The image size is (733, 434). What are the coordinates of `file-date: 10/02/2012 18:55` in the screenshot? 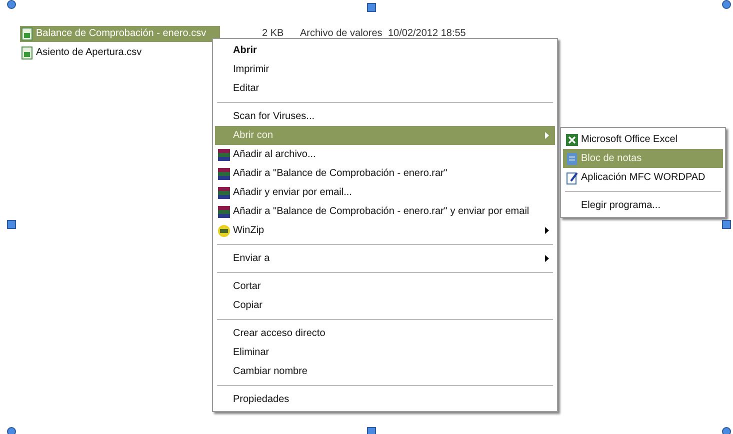 It's located at (427, 33).